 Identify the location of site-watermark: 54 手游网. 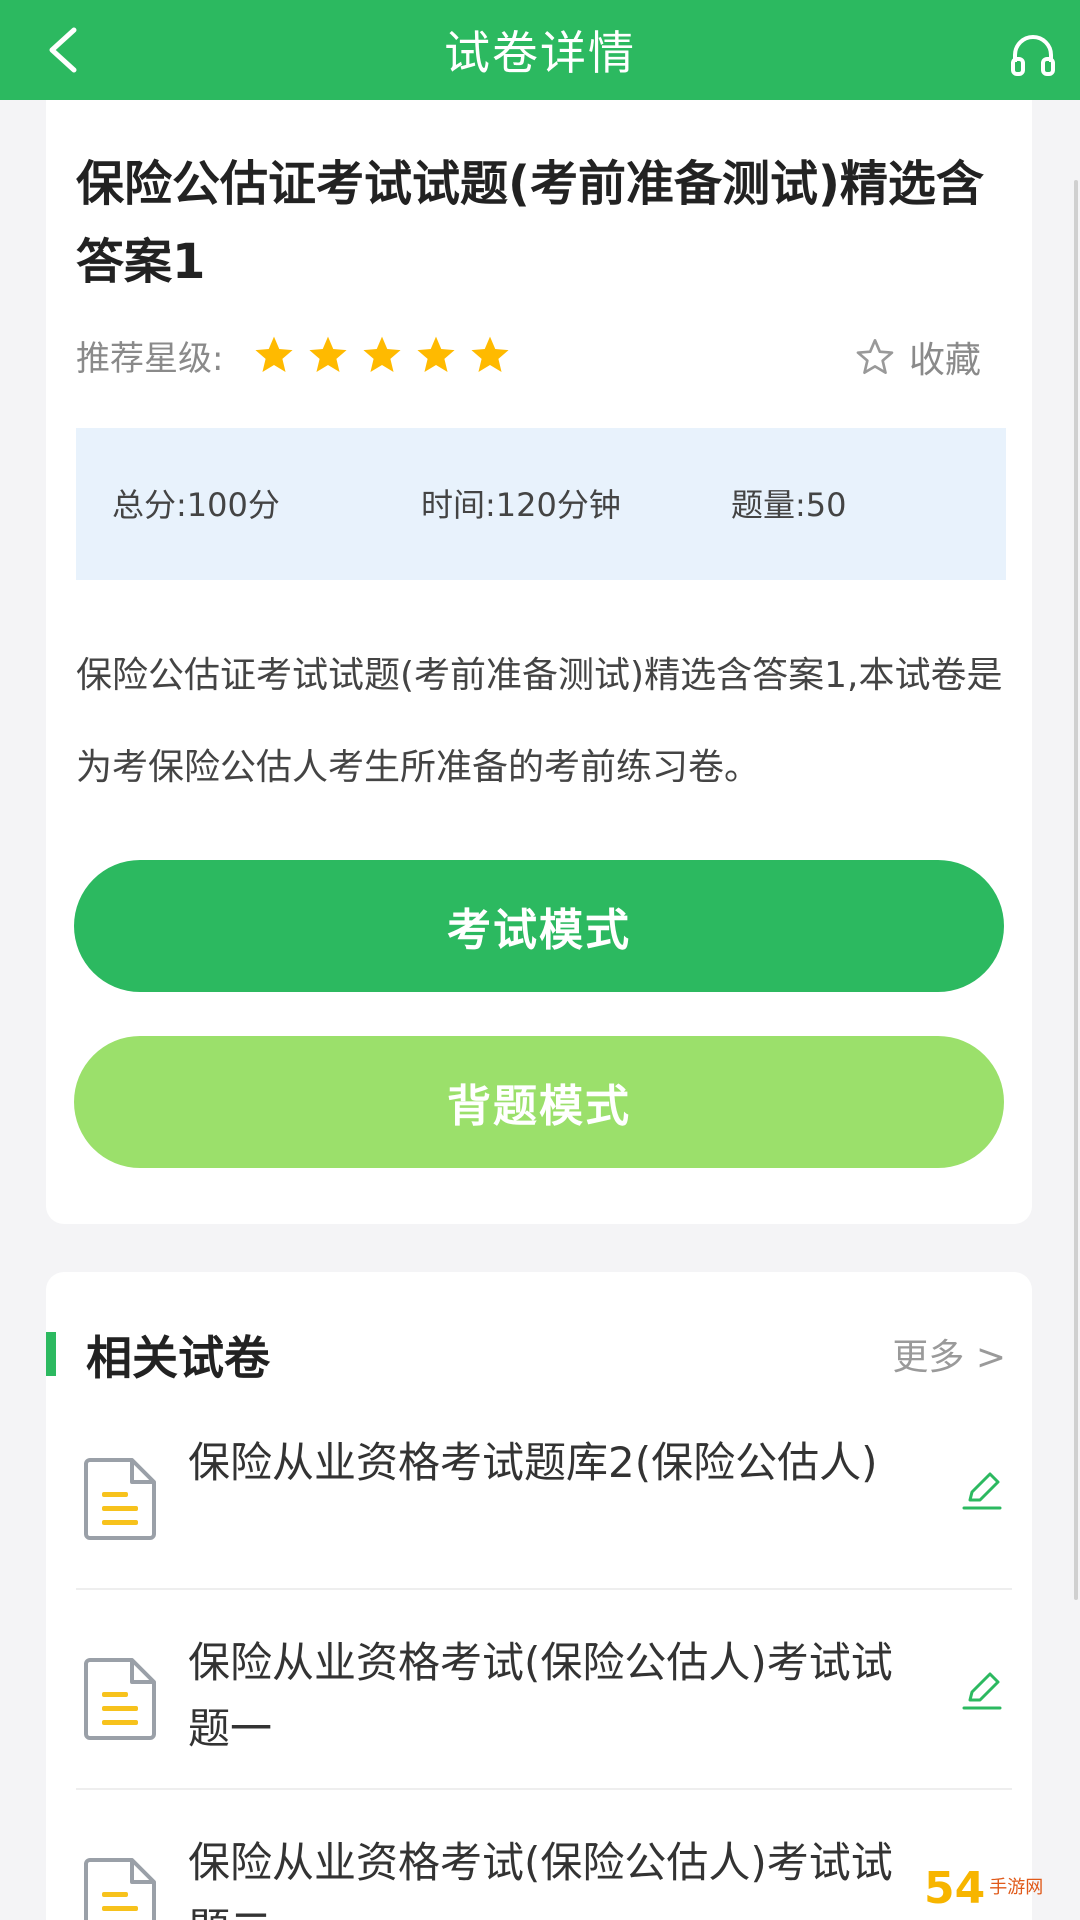
(999, 1888).